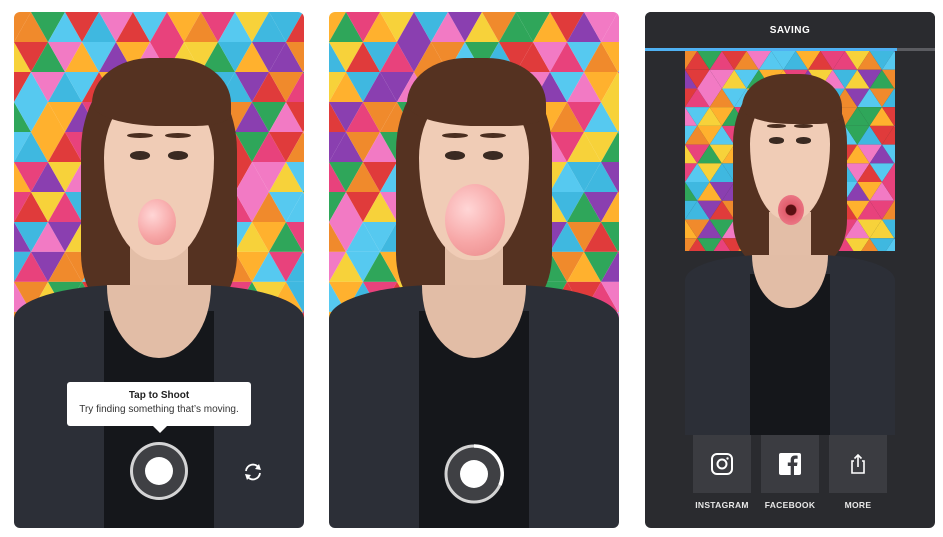 Image resolution: width=943 pixels, height=537 pixels. I want to click on share-icon, so click(858, 463).